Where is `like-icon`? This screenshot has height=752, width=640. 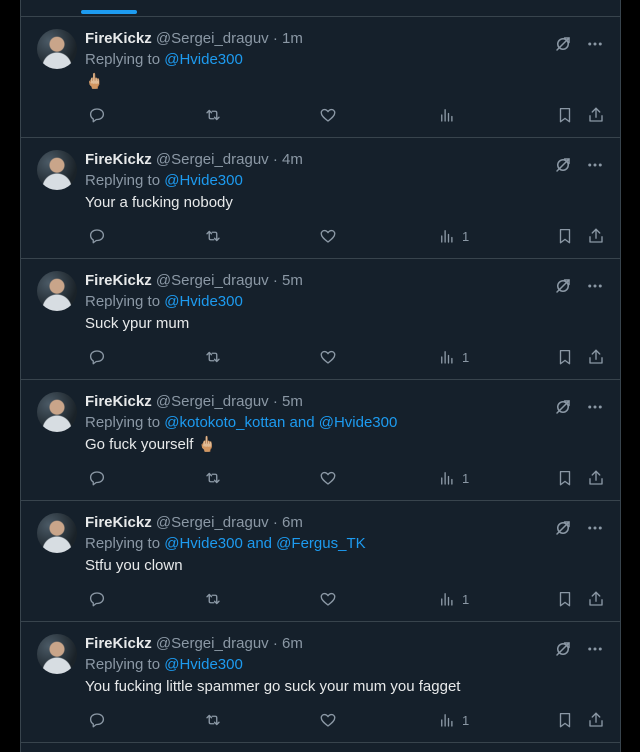
like-icon is located at coordinates (328, 478).